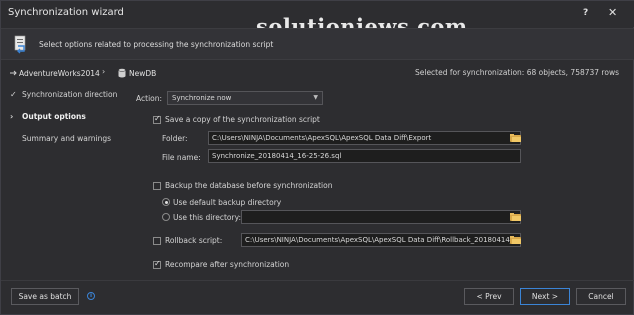 Image resolution: width=634 pixels, height=315 pixels. Describe the element at coordinates (166, 202) in the screenshot. I see `default-backup-dir-radio` at that location.